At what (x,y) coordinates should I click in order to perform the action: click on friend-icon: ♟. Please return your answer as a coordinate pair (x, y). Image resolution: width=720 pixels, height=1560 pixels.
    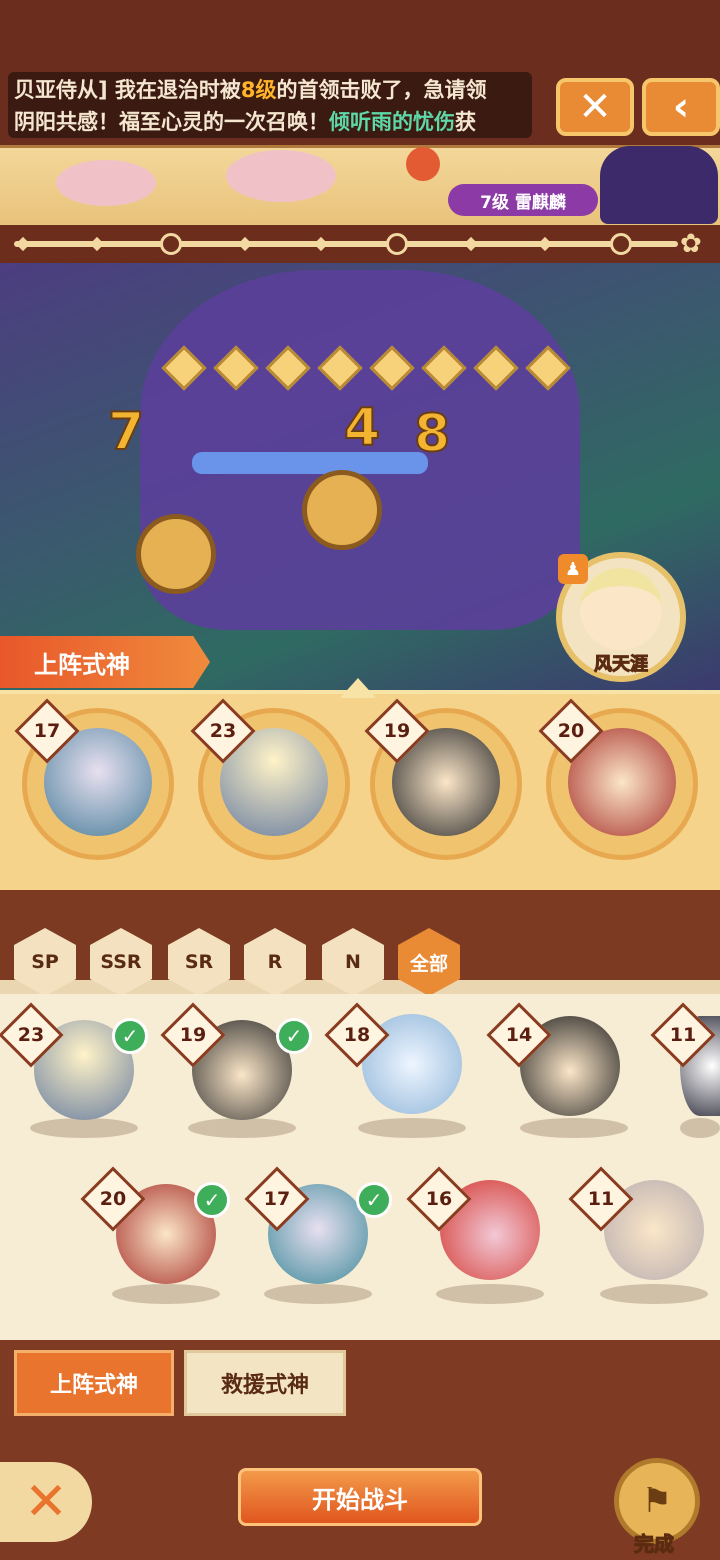
    Looking at the image, I should click on (573, 569).